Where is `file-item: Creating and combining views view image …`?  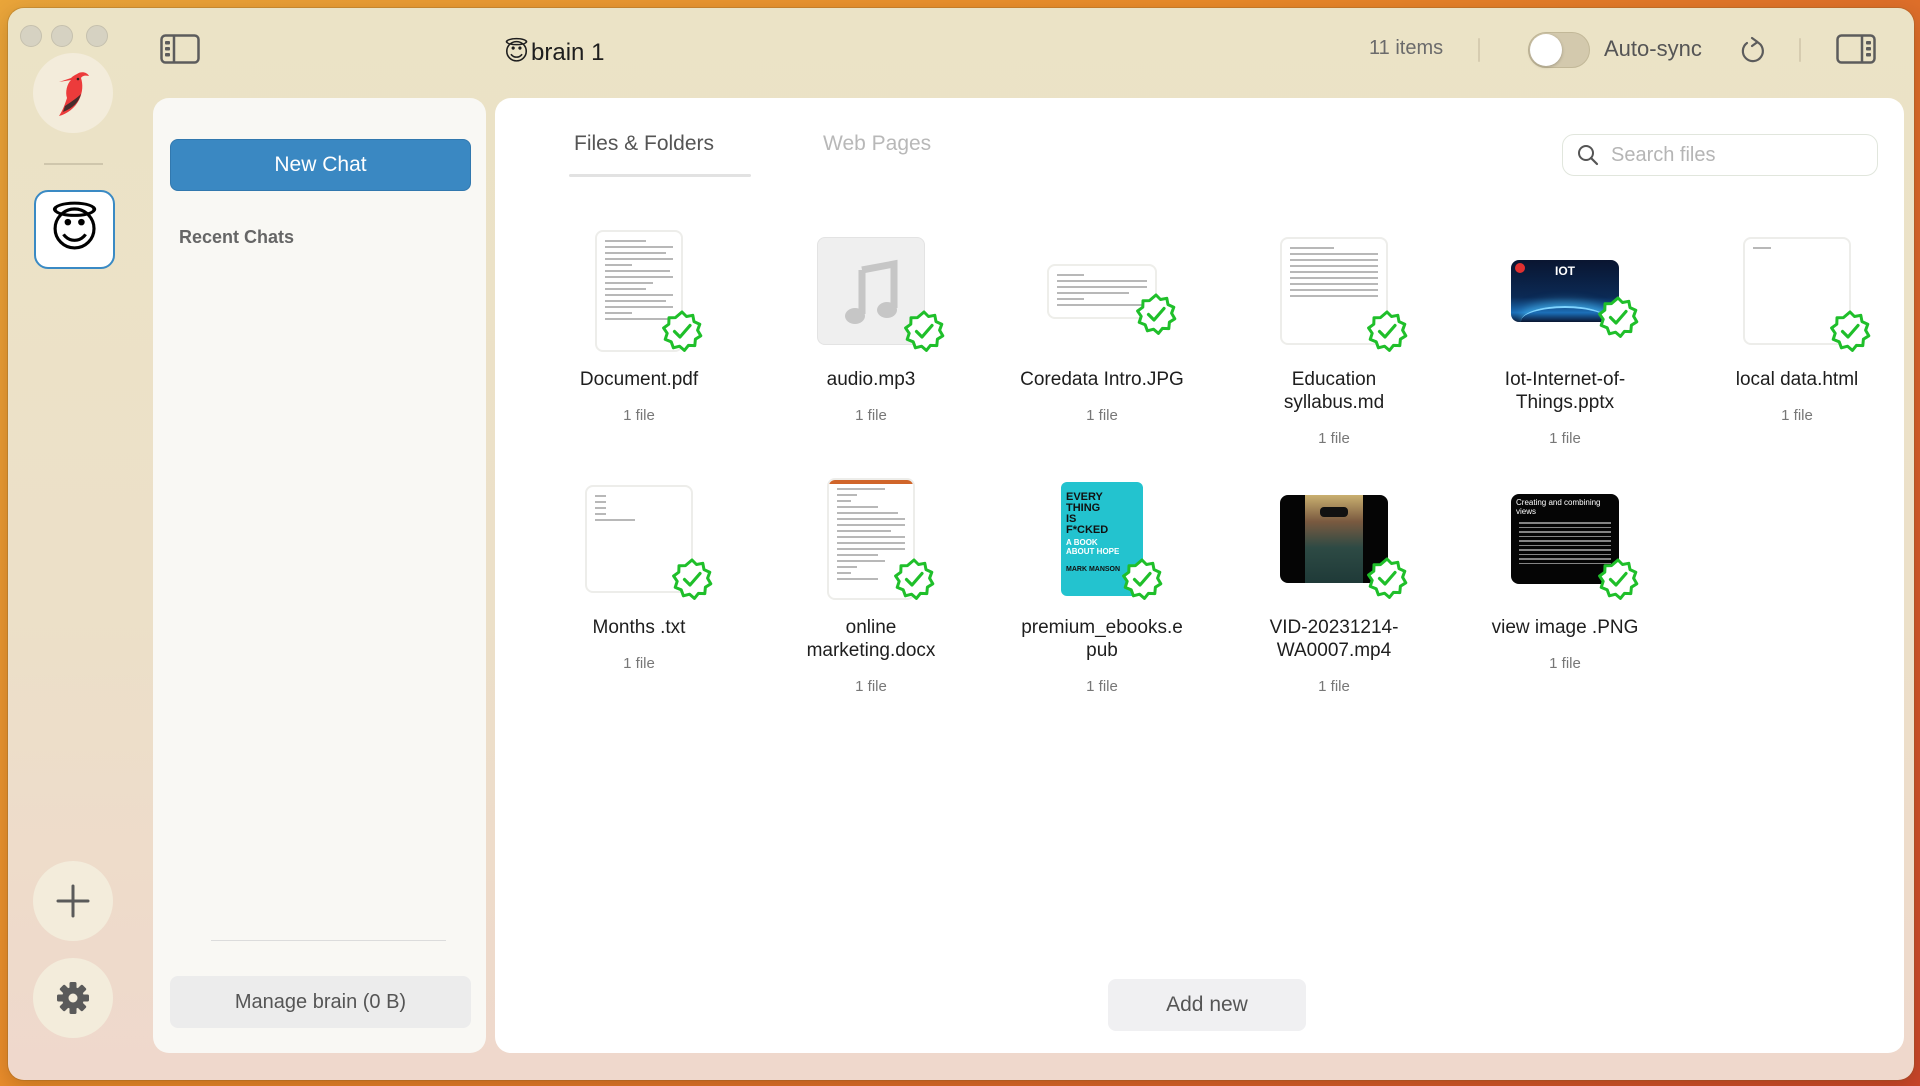 file-item: Creating and combining views view image … is located at coordinates (1565, 573).